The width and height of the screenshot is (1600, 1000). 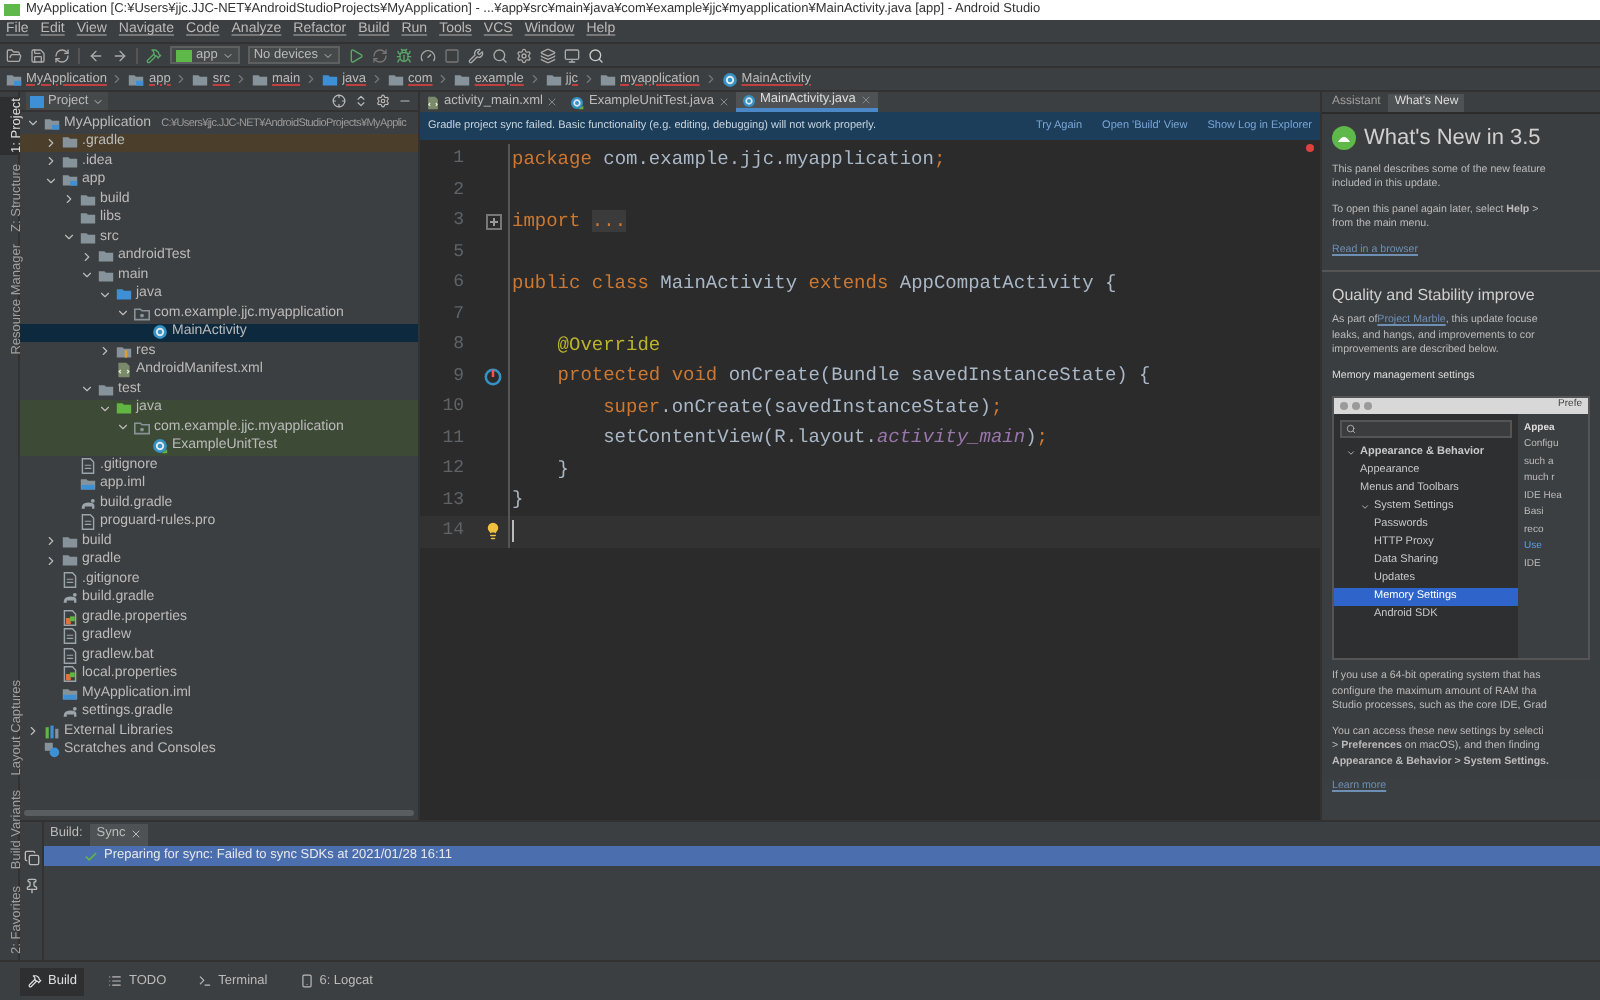 I want to click on line-number: 8, so click(x=457, y=345).